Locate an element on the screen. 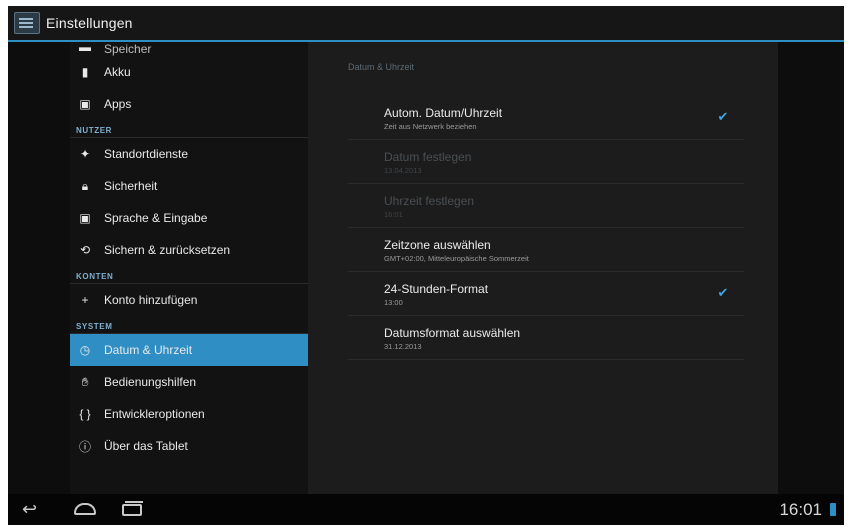 The height and width of the screenshot is (531, 851). home-icon is located at coordinates (85, 510).